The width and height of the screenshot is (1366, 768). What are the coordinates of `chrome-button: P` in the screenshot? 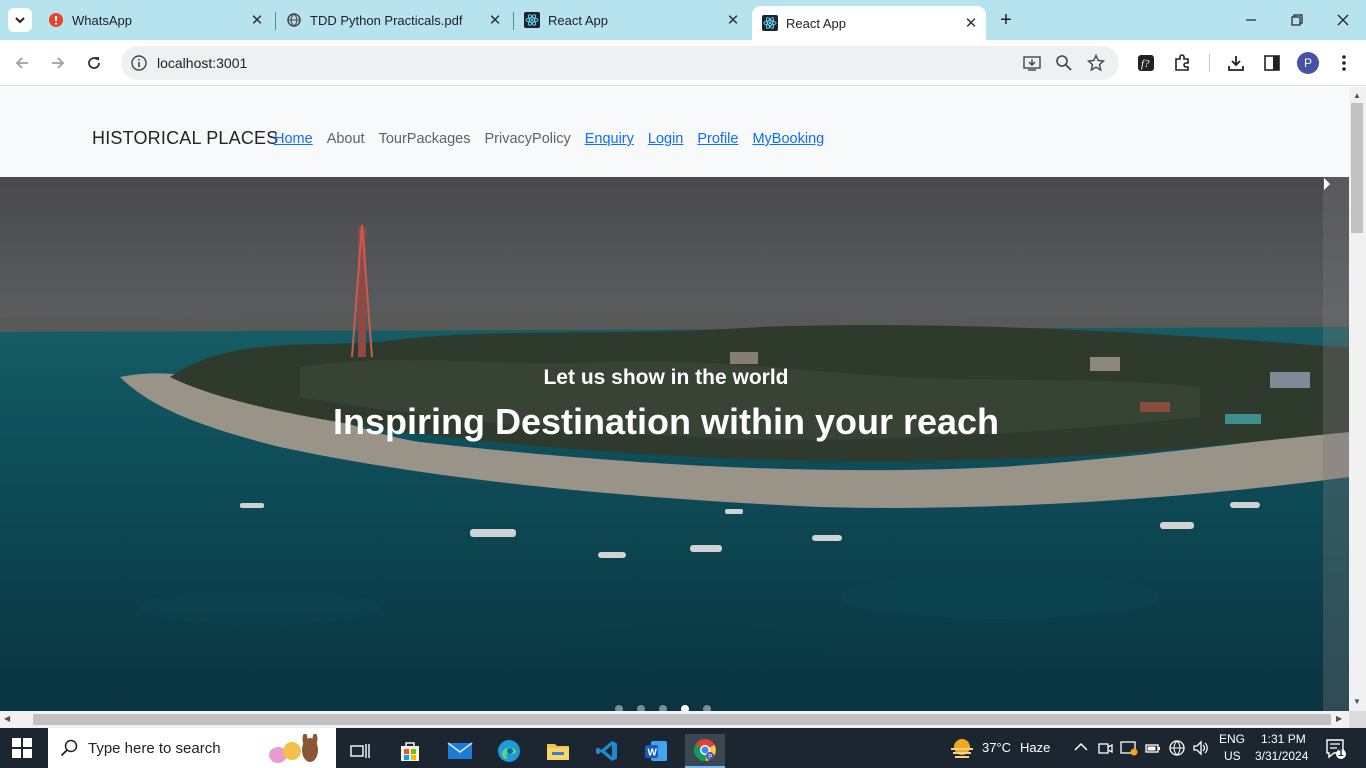 It's located at (705, 751).